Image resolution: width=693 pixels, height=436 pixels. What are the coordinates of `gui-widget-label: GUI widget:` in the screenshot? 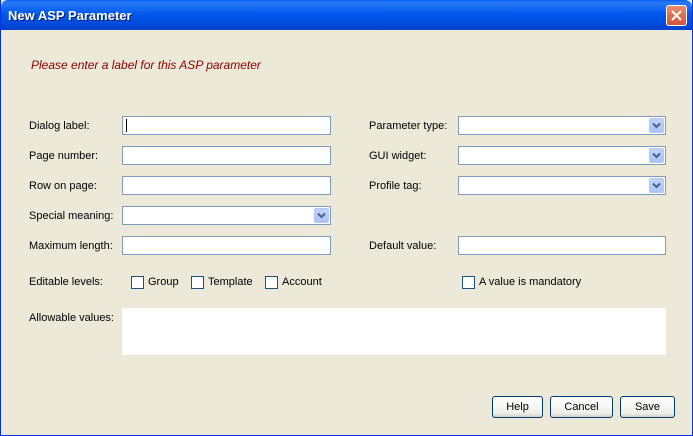 It's located at (398, 156).